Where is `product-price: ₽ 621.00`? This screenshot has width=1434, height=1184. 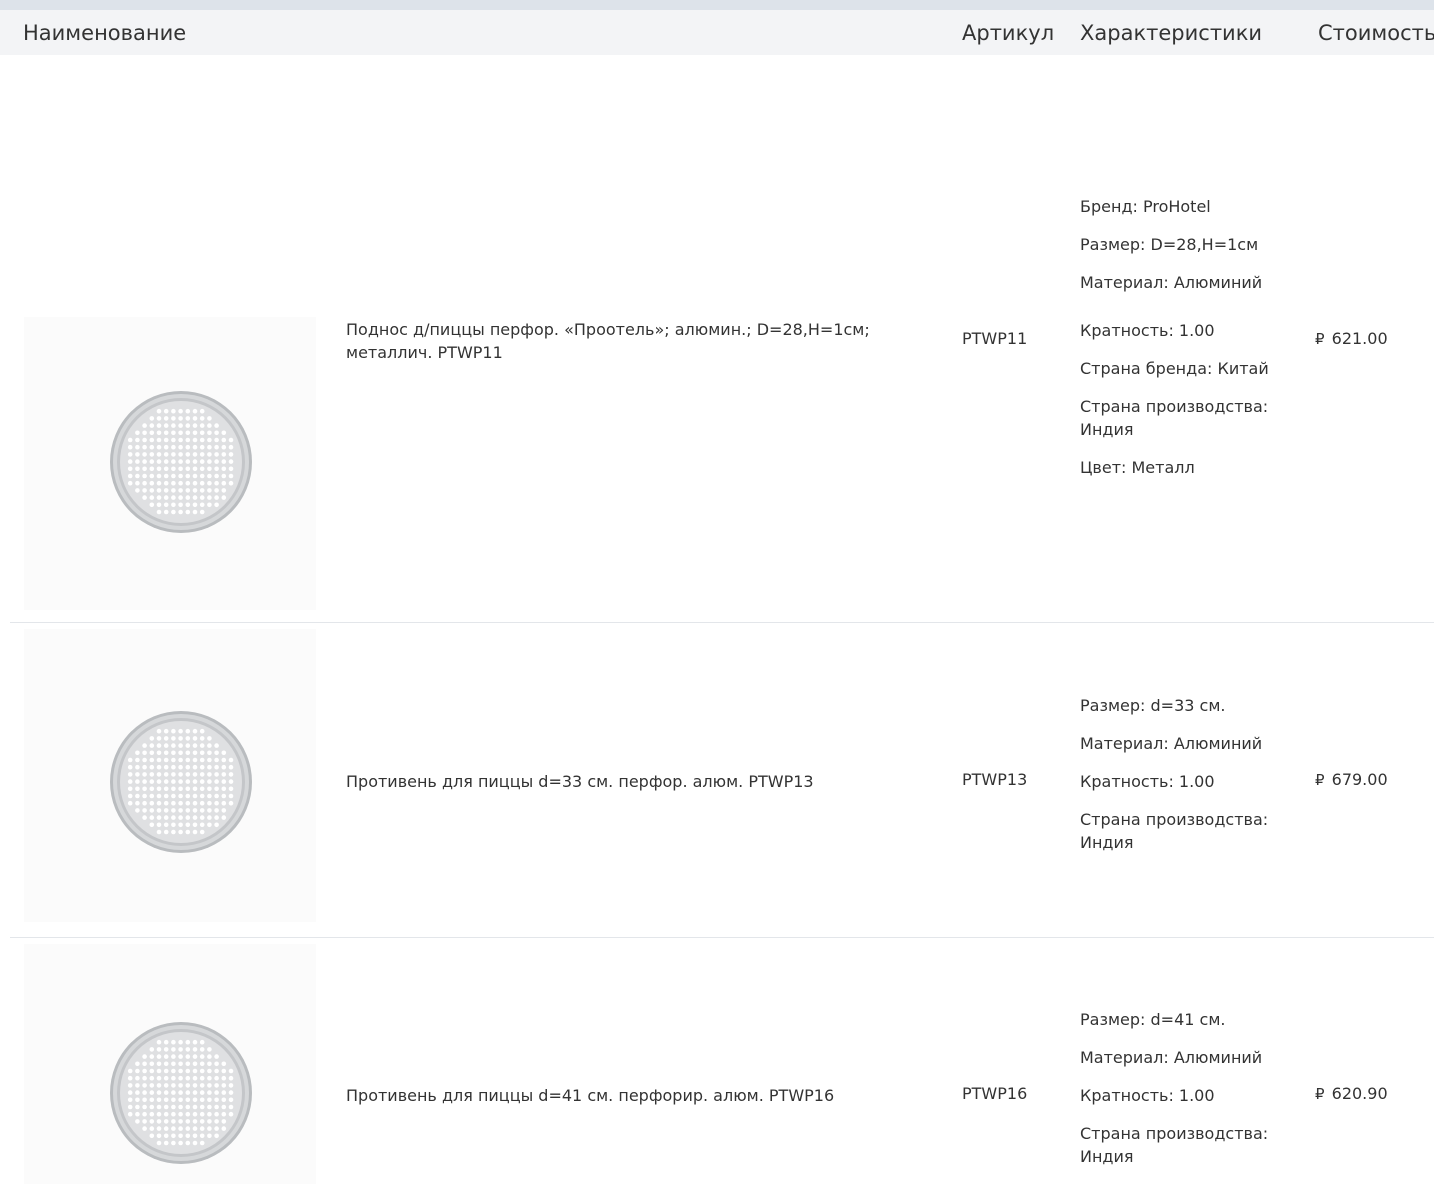 product-price: ₽ 621.00 is located at coordinates (1351, 338).